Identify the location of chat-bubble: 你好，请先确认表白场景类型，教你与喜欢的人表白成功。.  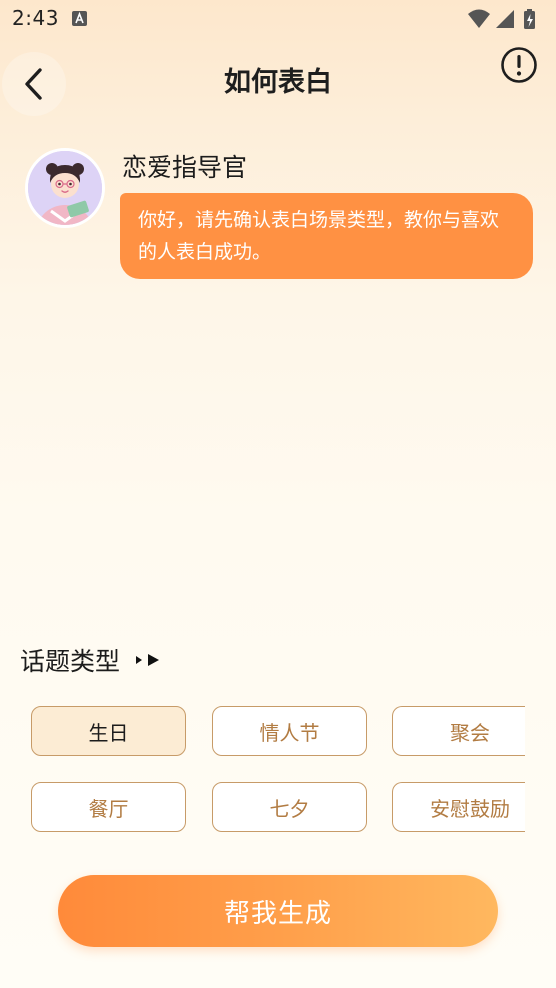
(326, 236).